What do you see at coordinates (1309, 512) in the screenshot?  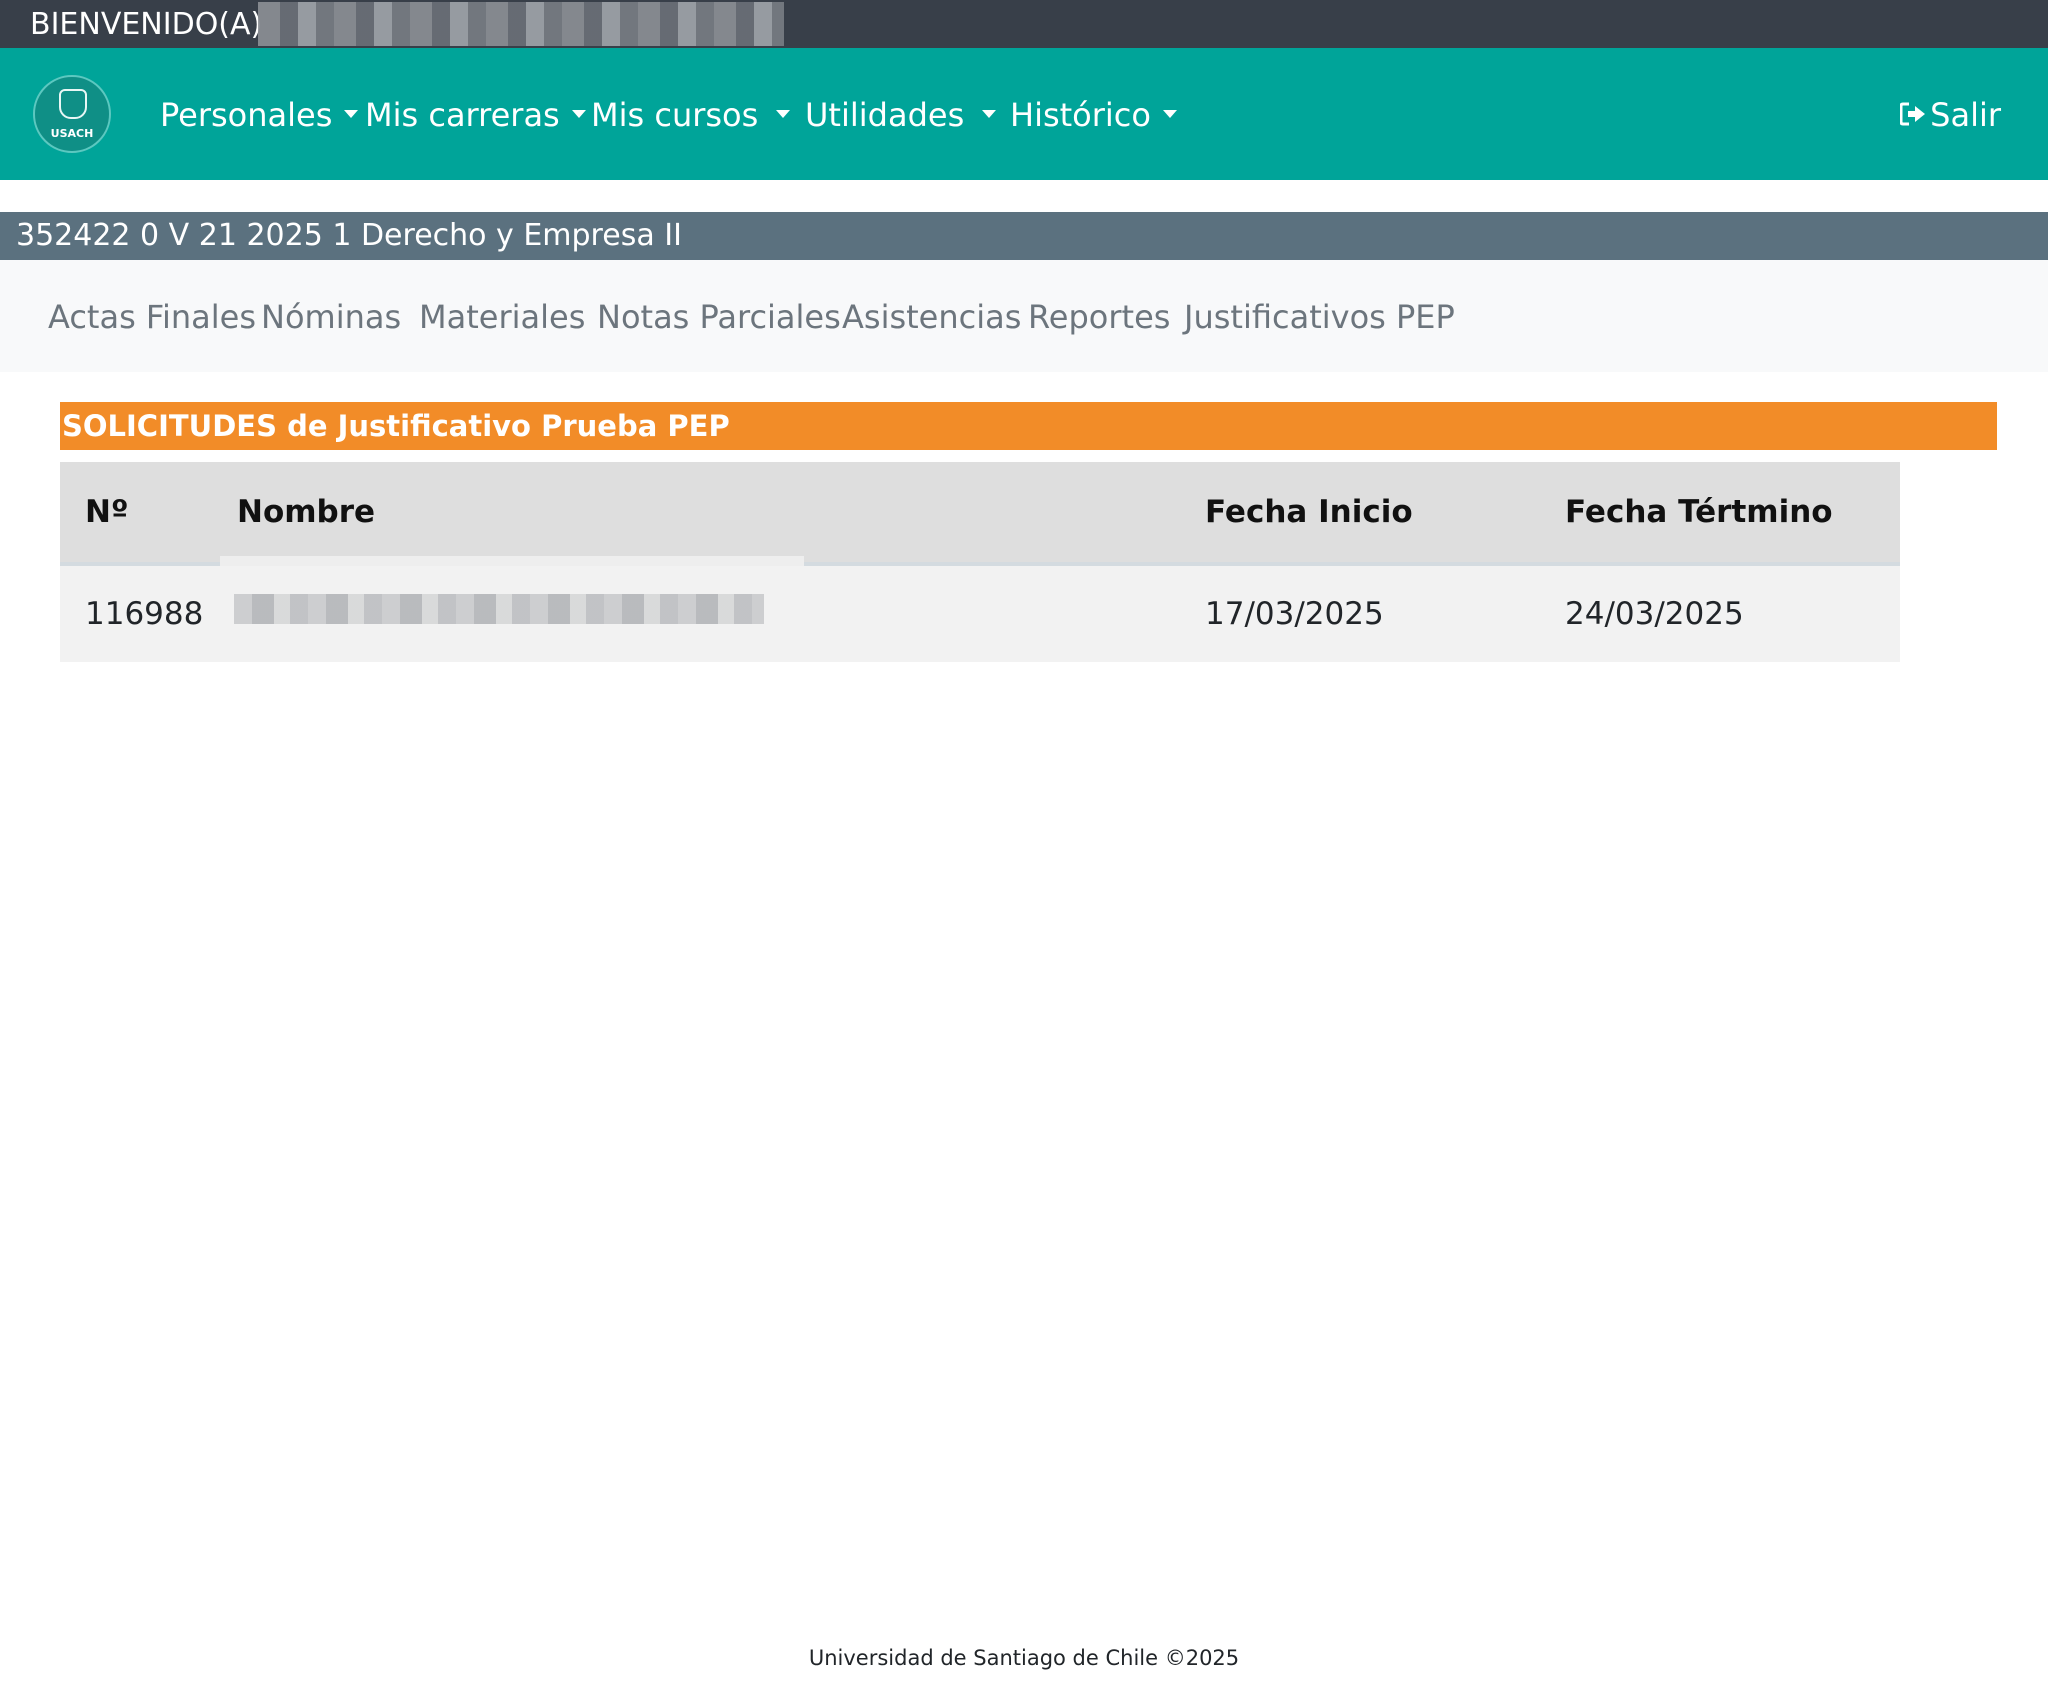 I see `column-header-fecha-inicio: Fecha Inicio` at bounding box center [1309, 512].